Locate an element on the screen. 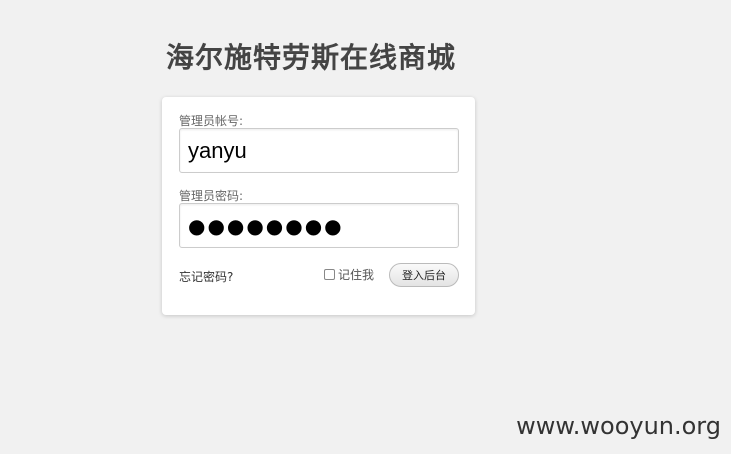  remember-me: 记住我 is located at coordinates (349, 274).